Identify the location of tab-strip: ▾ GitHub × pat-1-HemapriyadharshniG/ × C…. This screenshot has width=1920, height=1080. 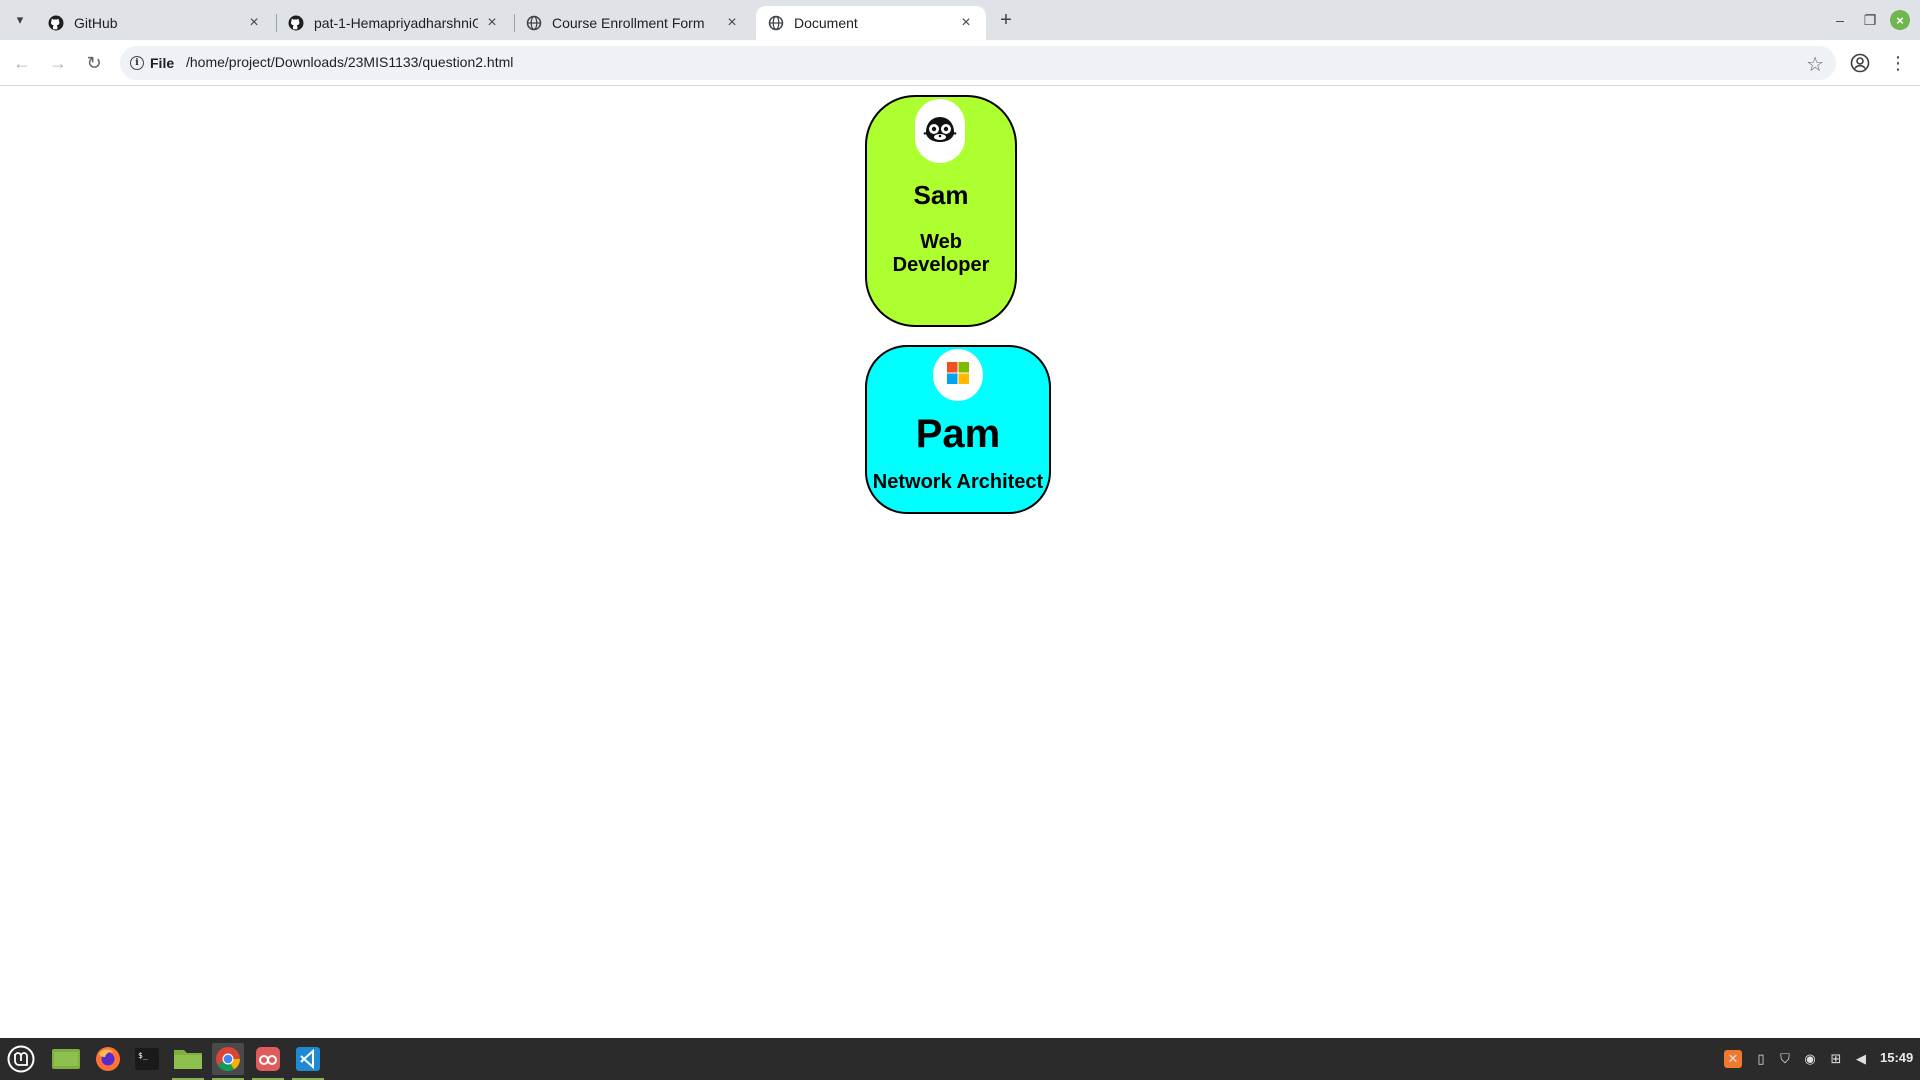
(960, 20).